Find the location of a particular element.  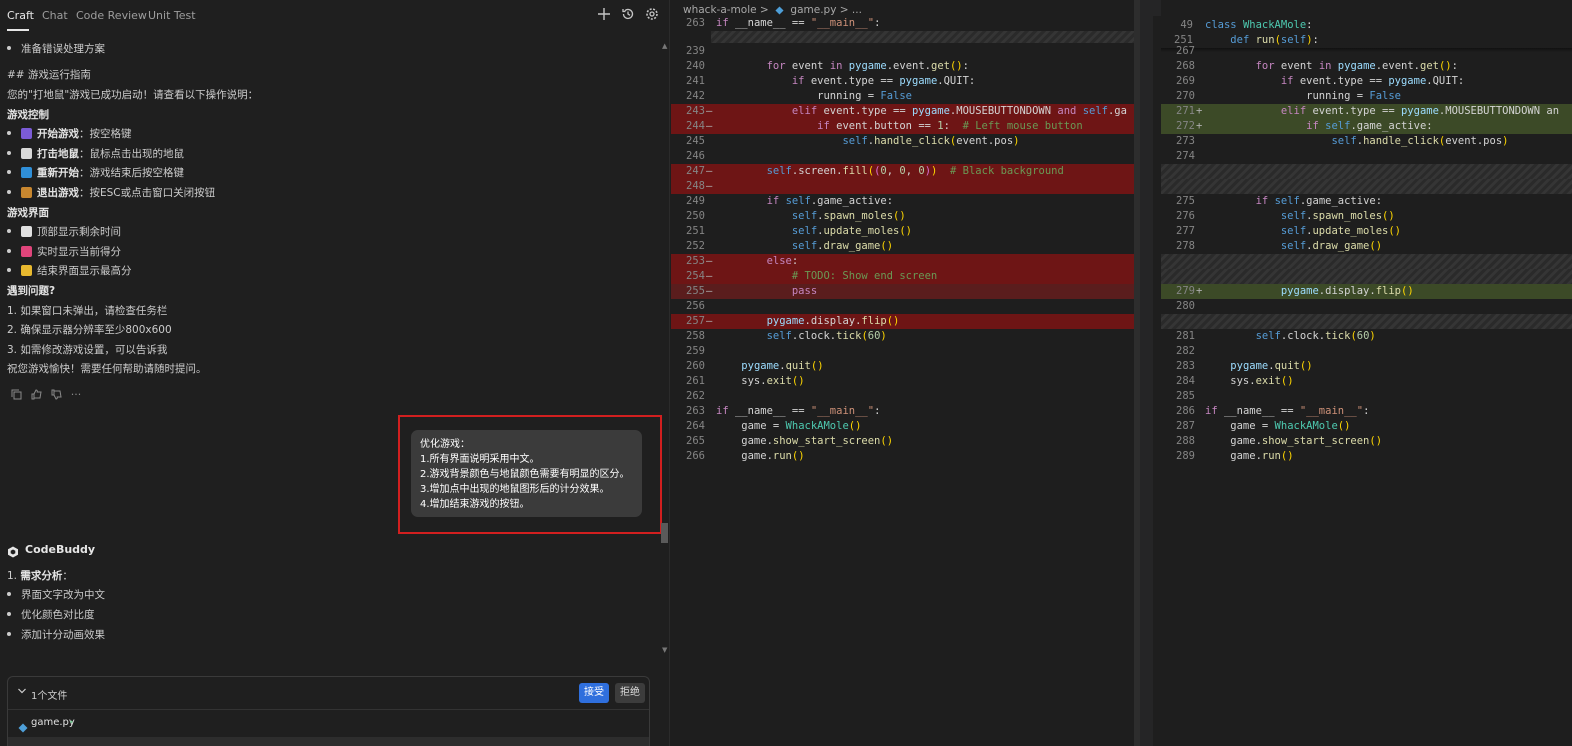

code-line: 241 if event.type == pygame.QUIT: is located at coordinates (902, 81).